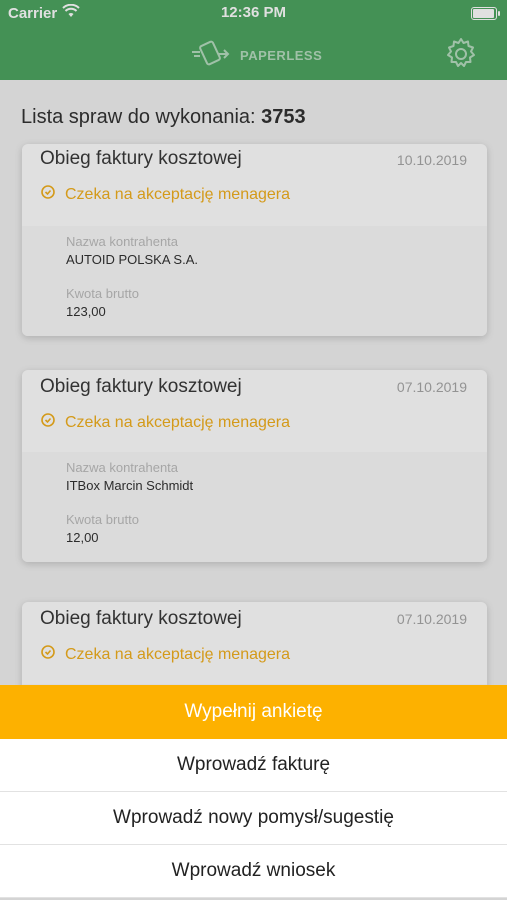  I want to click on add-request-button: Wprowadź wniosek, so click(253, 871).